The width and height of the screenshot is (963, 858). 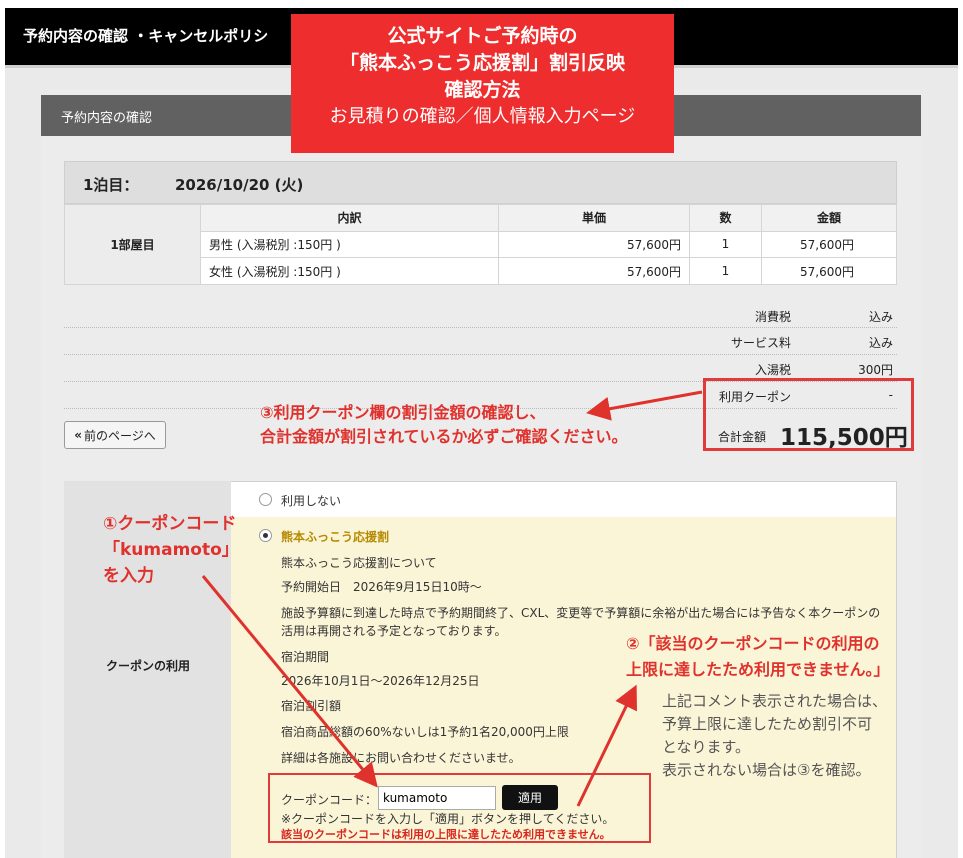 I want to click on arrow-to-note2, so click(x=606, y=745).